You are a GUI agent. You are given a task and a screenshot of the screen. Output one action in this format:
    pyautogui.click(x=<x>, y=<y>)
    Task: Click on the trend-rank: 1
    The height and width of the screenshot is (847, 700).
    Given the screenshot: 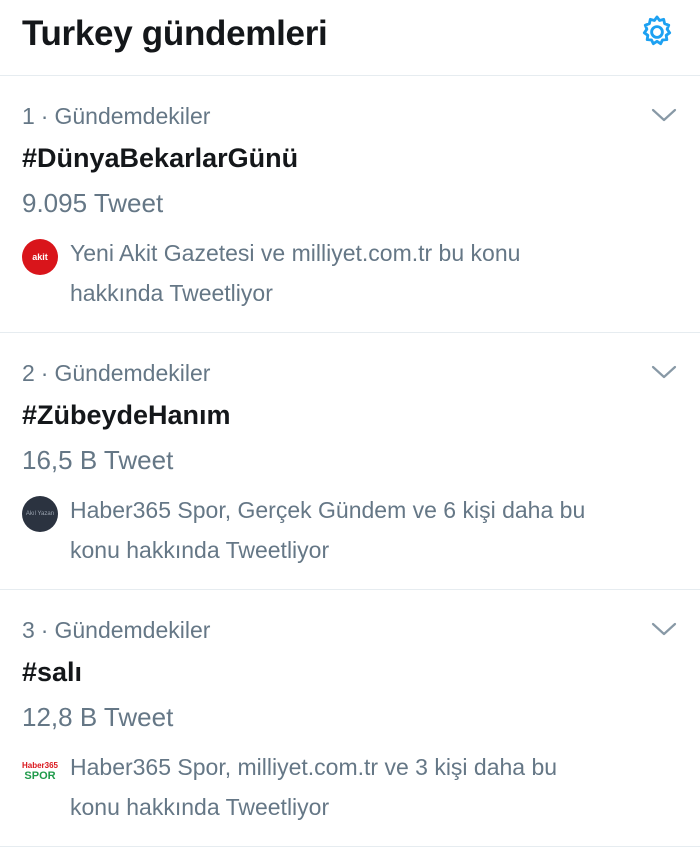 What is the action you would take?
    pyautogui.click(x=28, y=116)
    